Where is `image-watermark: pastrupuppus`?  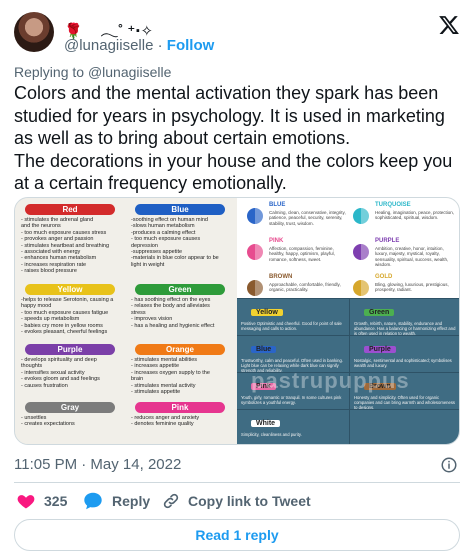
image-watermark: pastrupuppus is located at coordinates (330, 380).